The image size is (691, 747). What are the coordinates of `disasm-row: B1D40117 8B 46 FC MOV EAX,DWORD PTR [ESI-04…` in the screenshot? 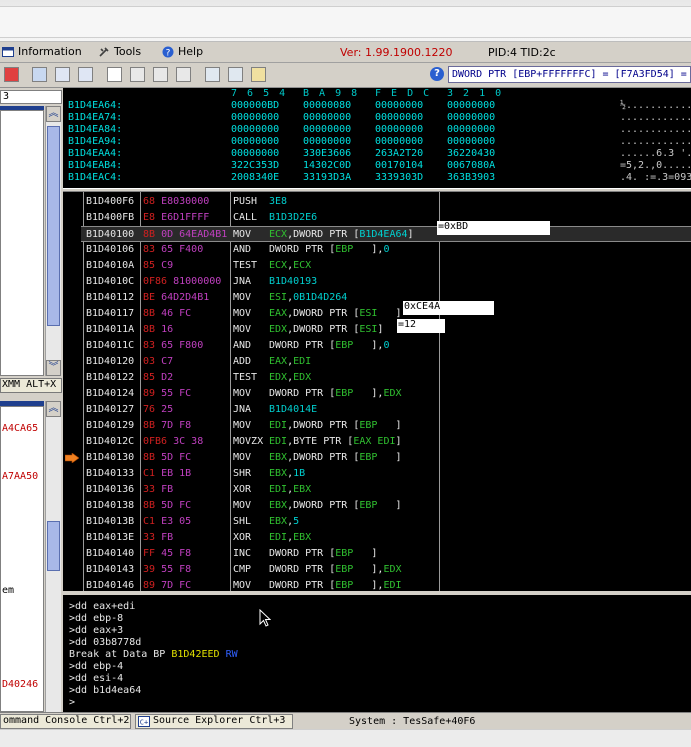 It's located at (386, 314).